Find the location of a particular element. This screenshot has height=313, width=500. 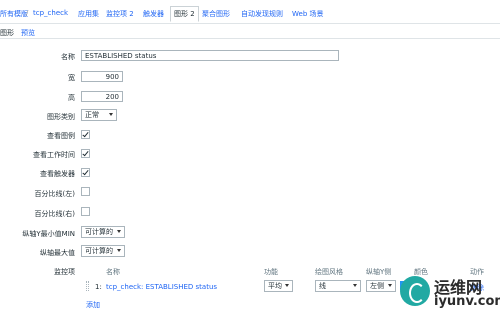

tab-graph: 图形 is located at coordinates (7, 33).